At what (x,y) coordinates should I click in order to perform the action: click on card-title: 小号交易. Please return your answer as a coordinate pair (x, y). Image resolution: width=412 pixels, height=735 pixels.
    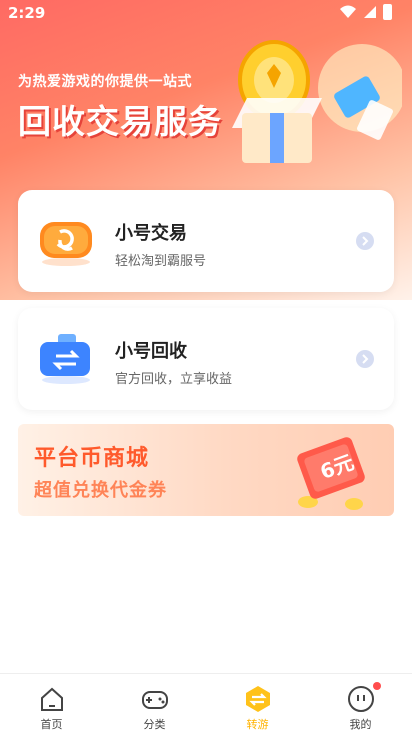
    Looking at the image, I should click on (151, 233).